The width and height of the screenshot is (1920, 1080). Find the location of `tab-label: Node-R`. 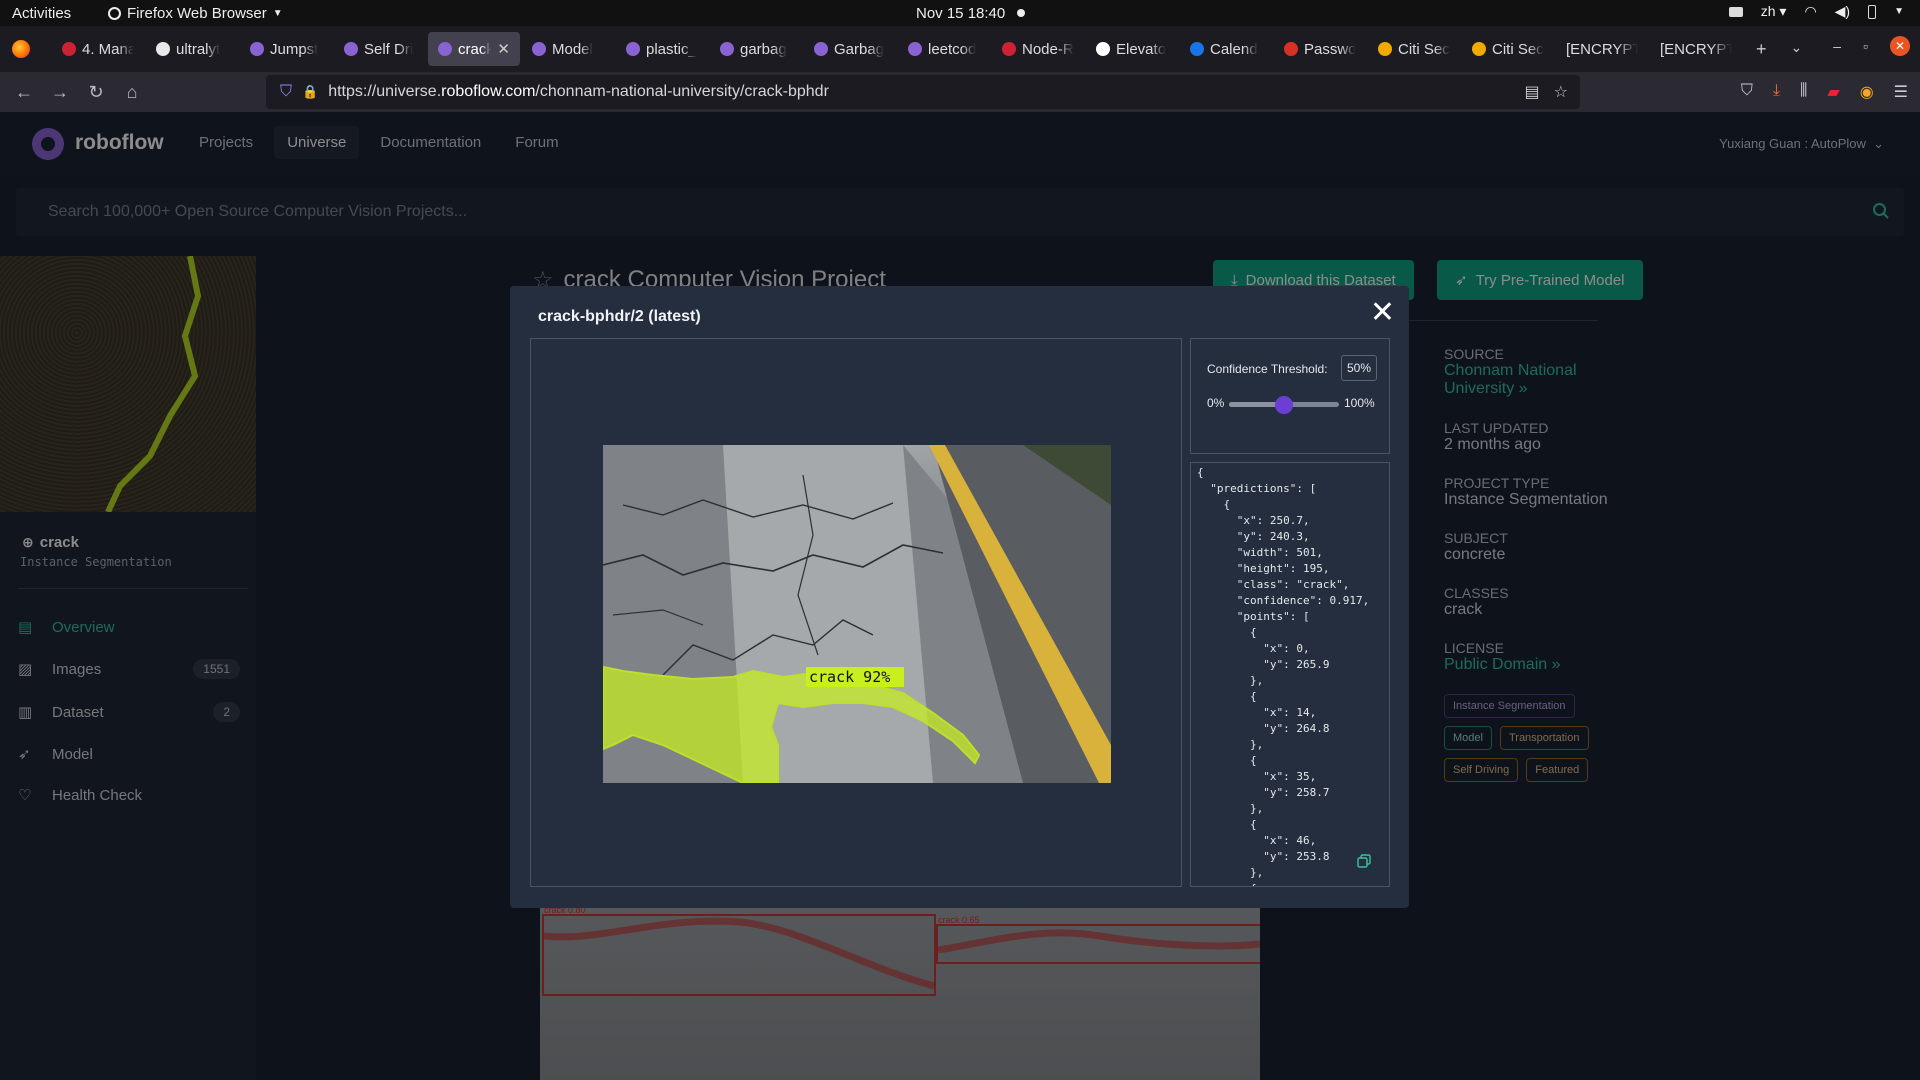

tab-label: Node-R is located at coordinates (1048, 49).